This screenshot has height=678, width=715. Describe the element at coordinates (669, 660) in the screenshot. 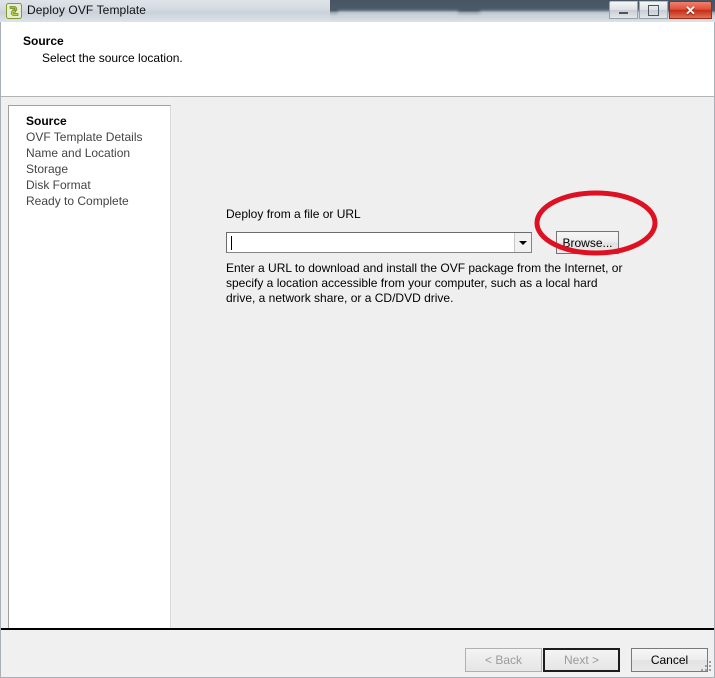

I see `cancel-button: Cancel` at that location.